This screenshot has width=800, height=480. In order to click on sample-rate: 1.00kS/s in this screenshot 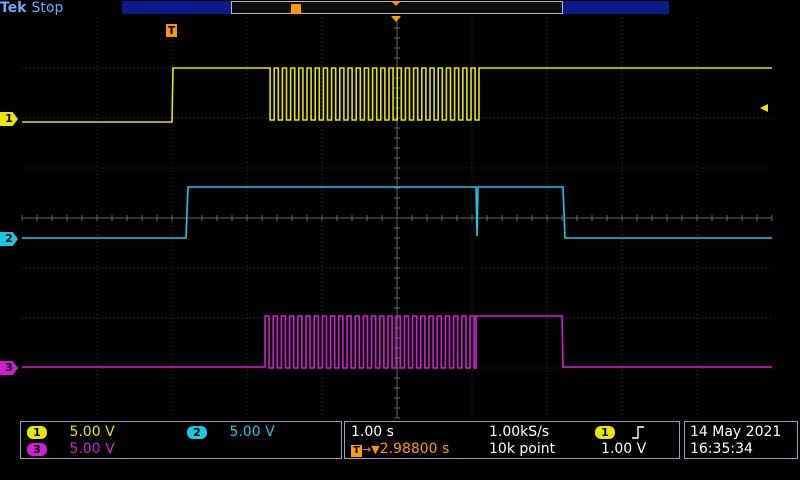, I will do `click(519, 432)`.